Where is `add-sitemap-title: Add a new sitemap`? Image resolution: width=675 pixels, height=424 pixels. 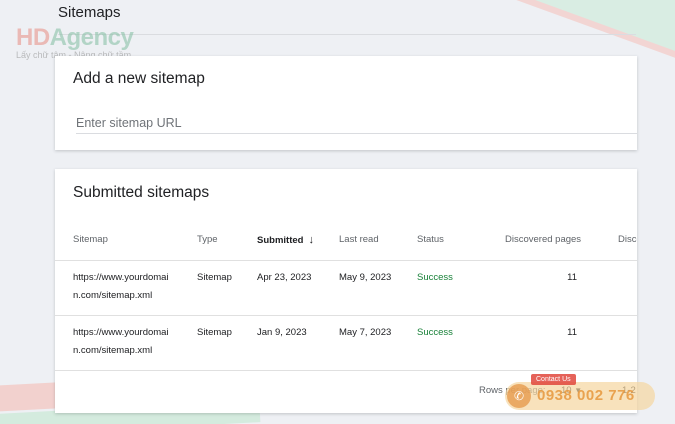
add-sitemap-title: Add a new sitemap is located at coordinates (139, 78).